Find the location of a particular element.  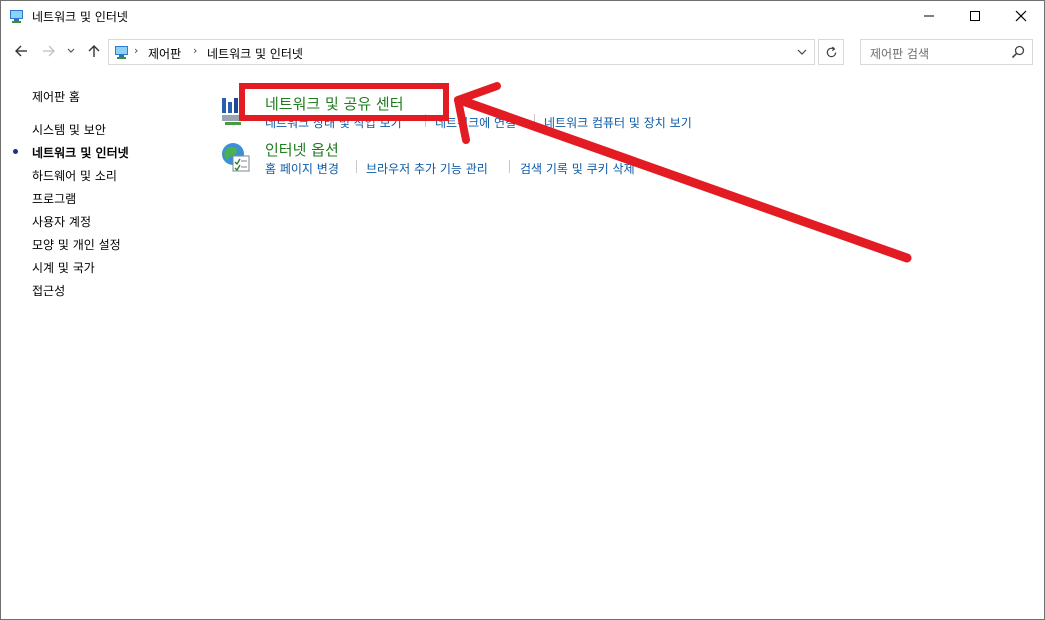

maximize-icon is located at coordinates (975, 16).